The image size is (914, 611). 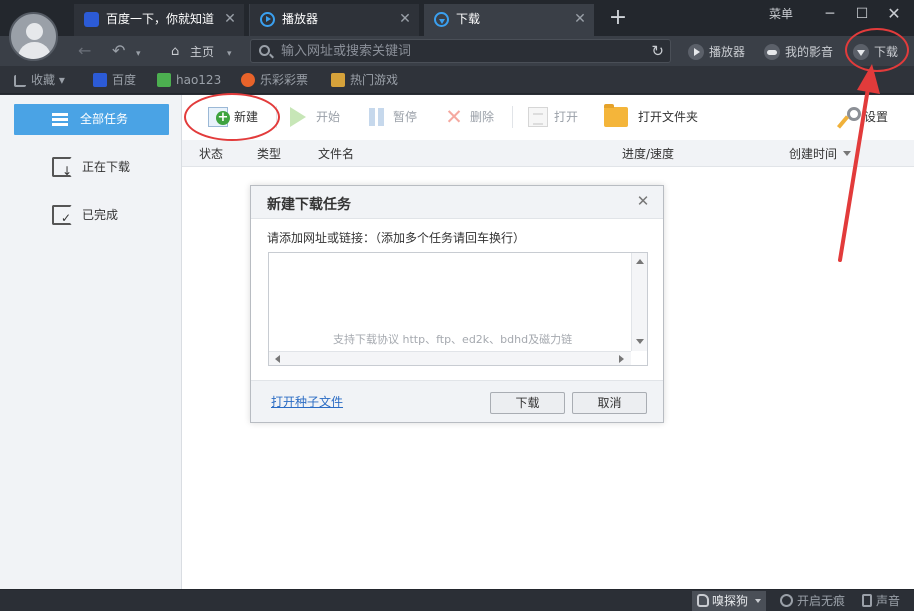 I want to click on dialog-title: 新建下载任务, so click(x=309, y=205).